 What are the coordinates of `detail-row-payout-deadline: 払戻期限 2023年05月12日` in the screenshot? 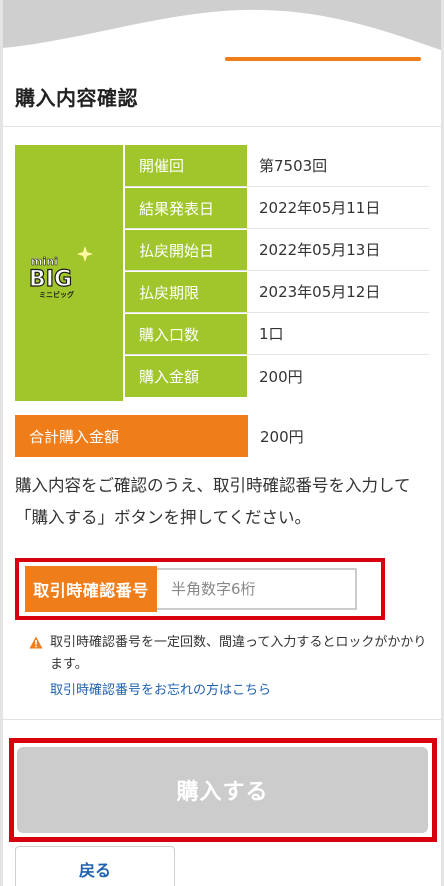 It's located at (276, 292).